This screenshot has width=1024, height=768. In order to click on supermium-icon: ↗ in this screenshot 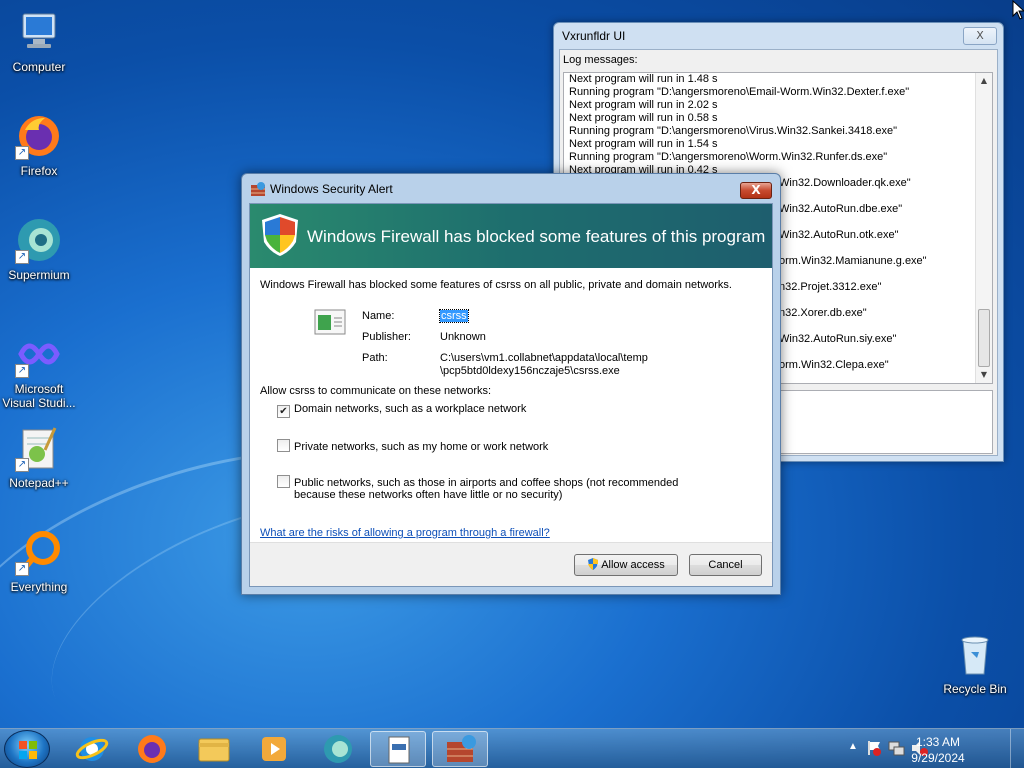, I will do `click(39, 240)`.